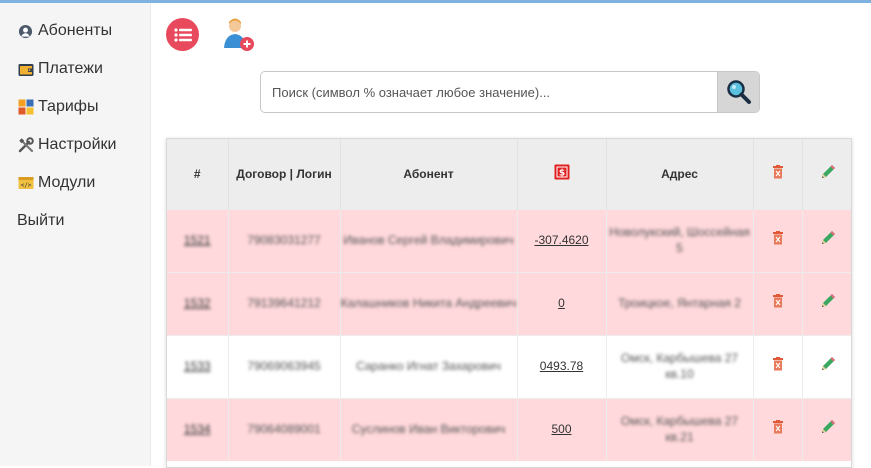  I want to click on row-balance-link: 0493.78, so click(561, 366).